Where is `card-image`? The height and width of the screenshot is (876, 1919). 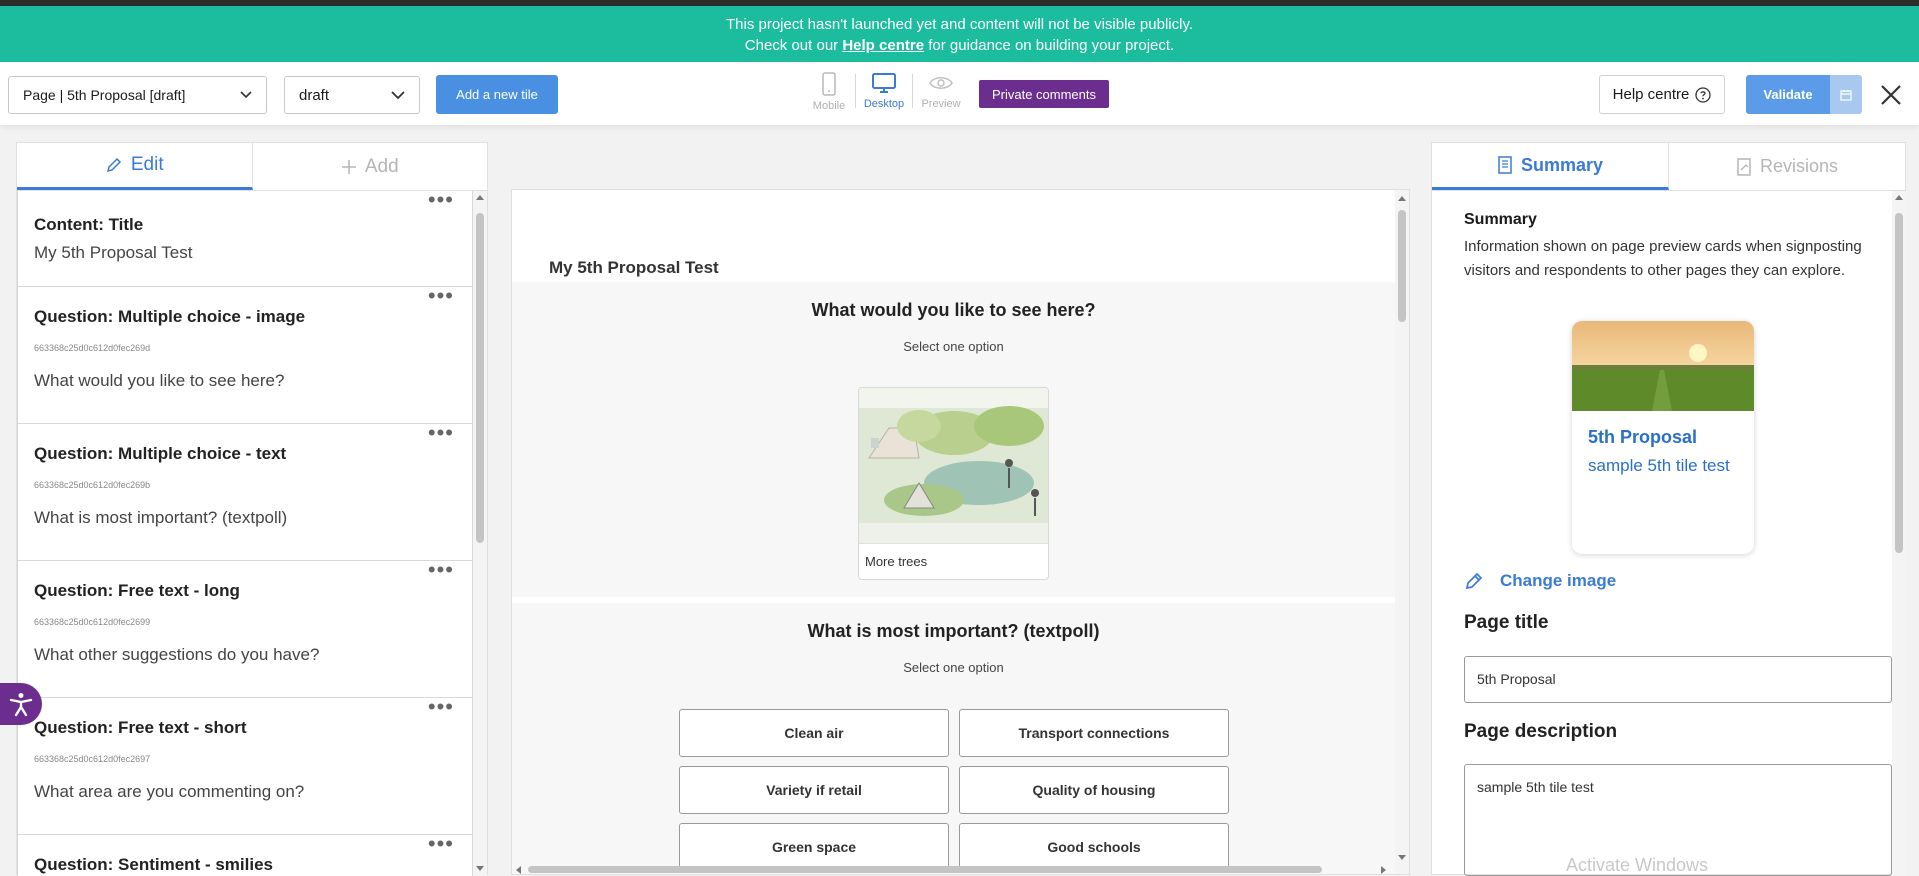 card-image is located at coordinates (1663, 366).